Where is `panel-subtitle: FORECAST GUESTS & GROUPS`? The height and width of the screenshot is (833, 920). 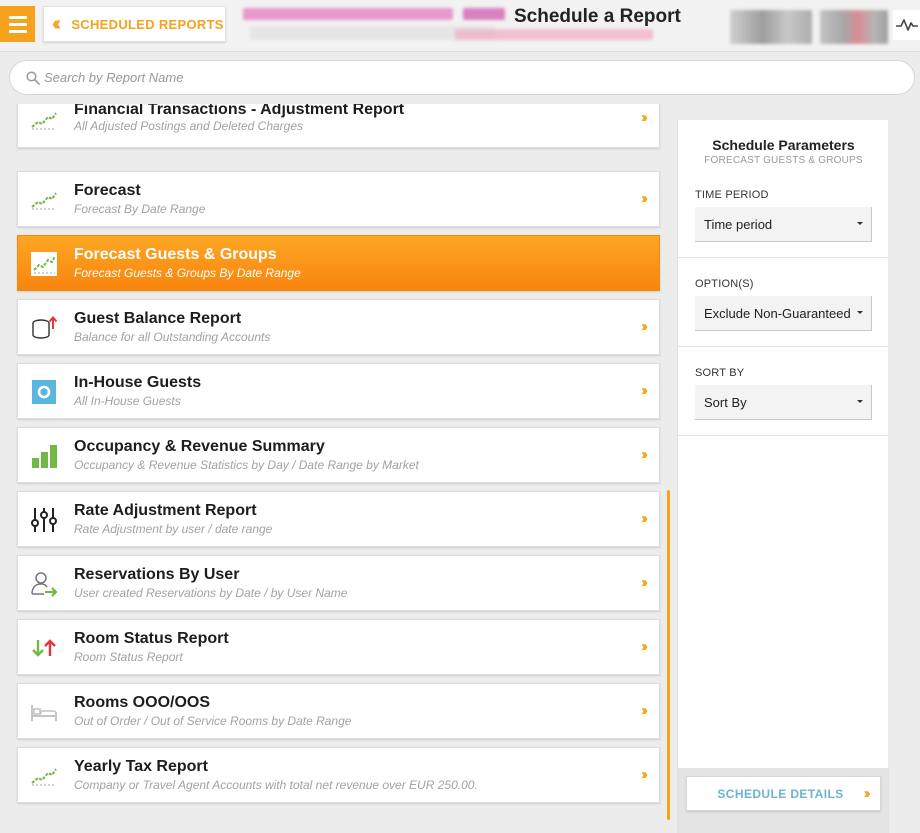
panel-subtitle: FORECAST GUESTS & GROUPS is located at coordinates (783, 160).